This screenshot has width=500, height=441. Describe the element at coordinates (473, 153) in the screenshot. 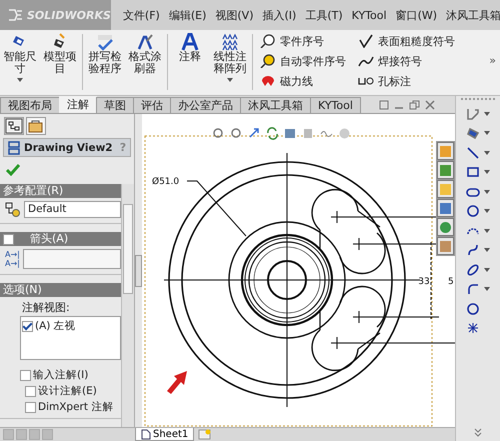

I see `line-icon` at that location.